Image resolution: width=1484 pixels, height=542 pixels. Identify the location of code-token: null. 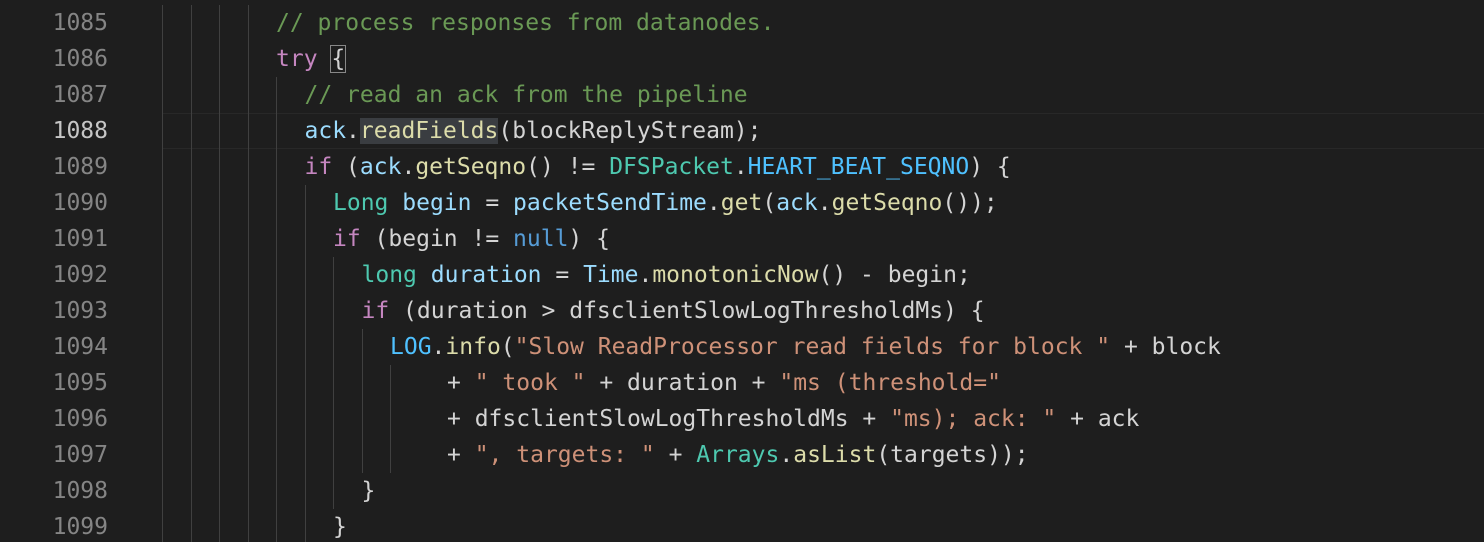
(541, 239).